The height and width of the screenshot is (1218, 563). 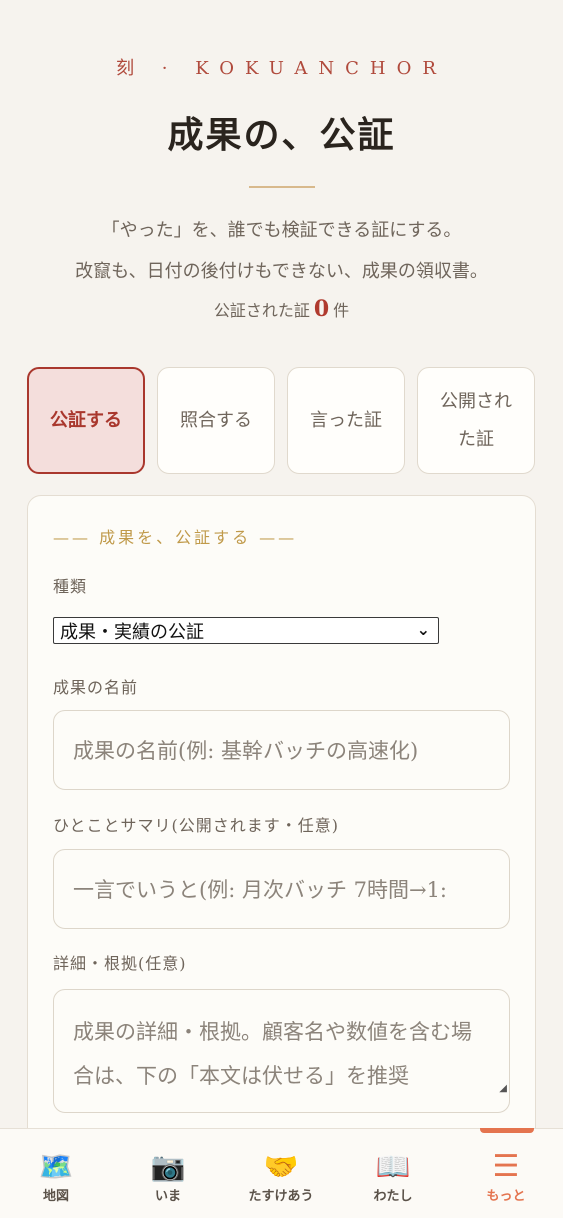 I want to click on tab-notarize: 公証する, so click(x=86, y=420).